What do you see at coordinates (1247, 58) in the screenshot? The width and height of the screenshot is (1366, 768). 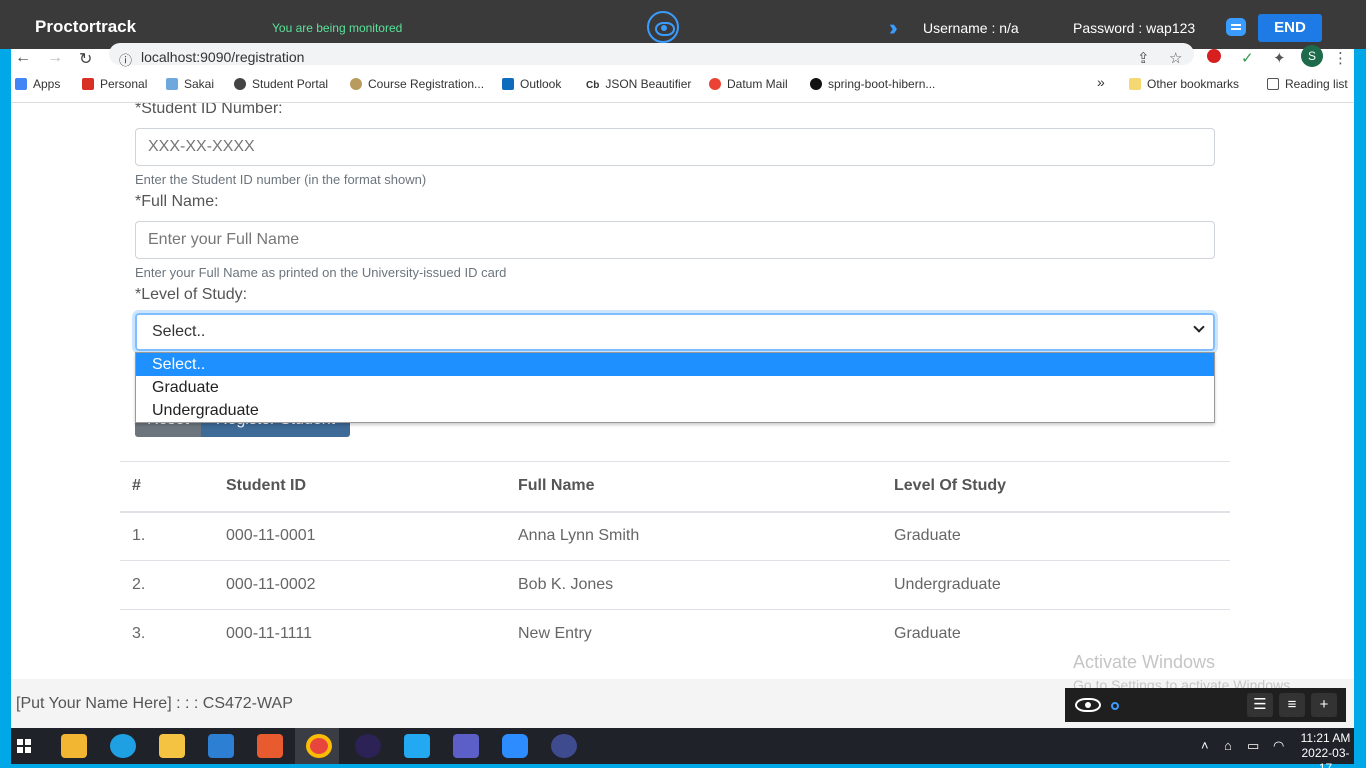 I see `extension-icon: ✓` at bounding box center [1247, 58].